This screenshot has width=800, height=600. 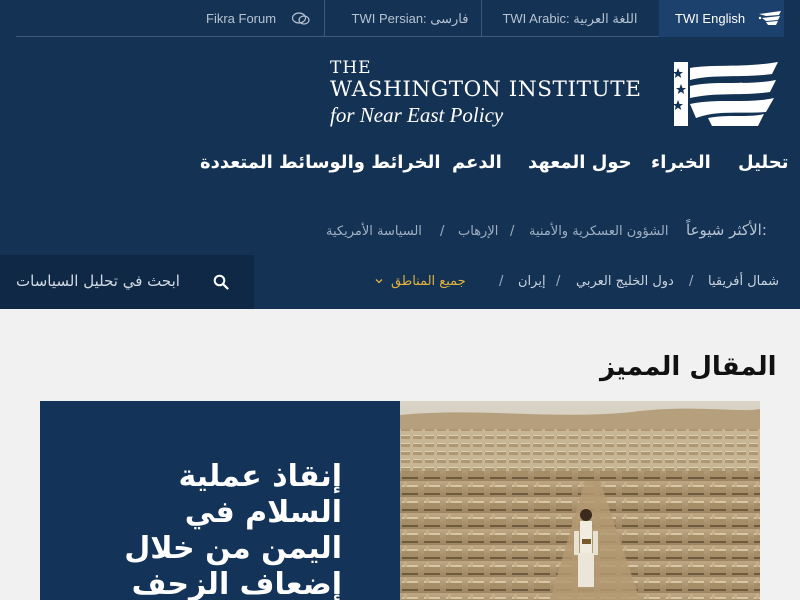 I want to click on most-popular-label: الأكثر شيوعاً:, so click(x=726, y=230).